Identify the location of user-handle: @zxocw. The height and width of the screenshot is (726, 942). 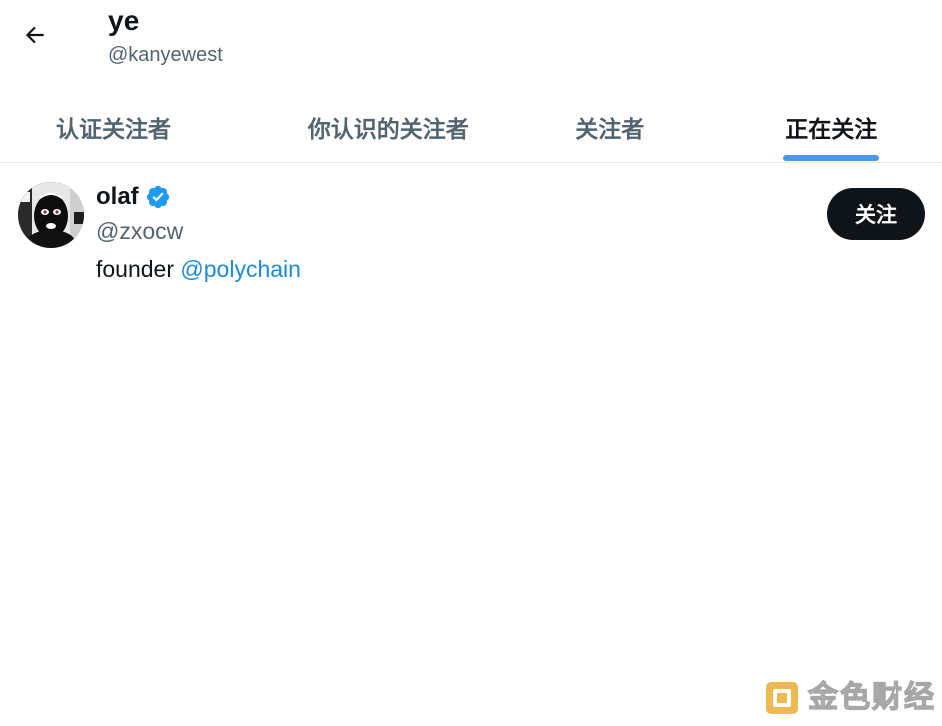
(140, 231).